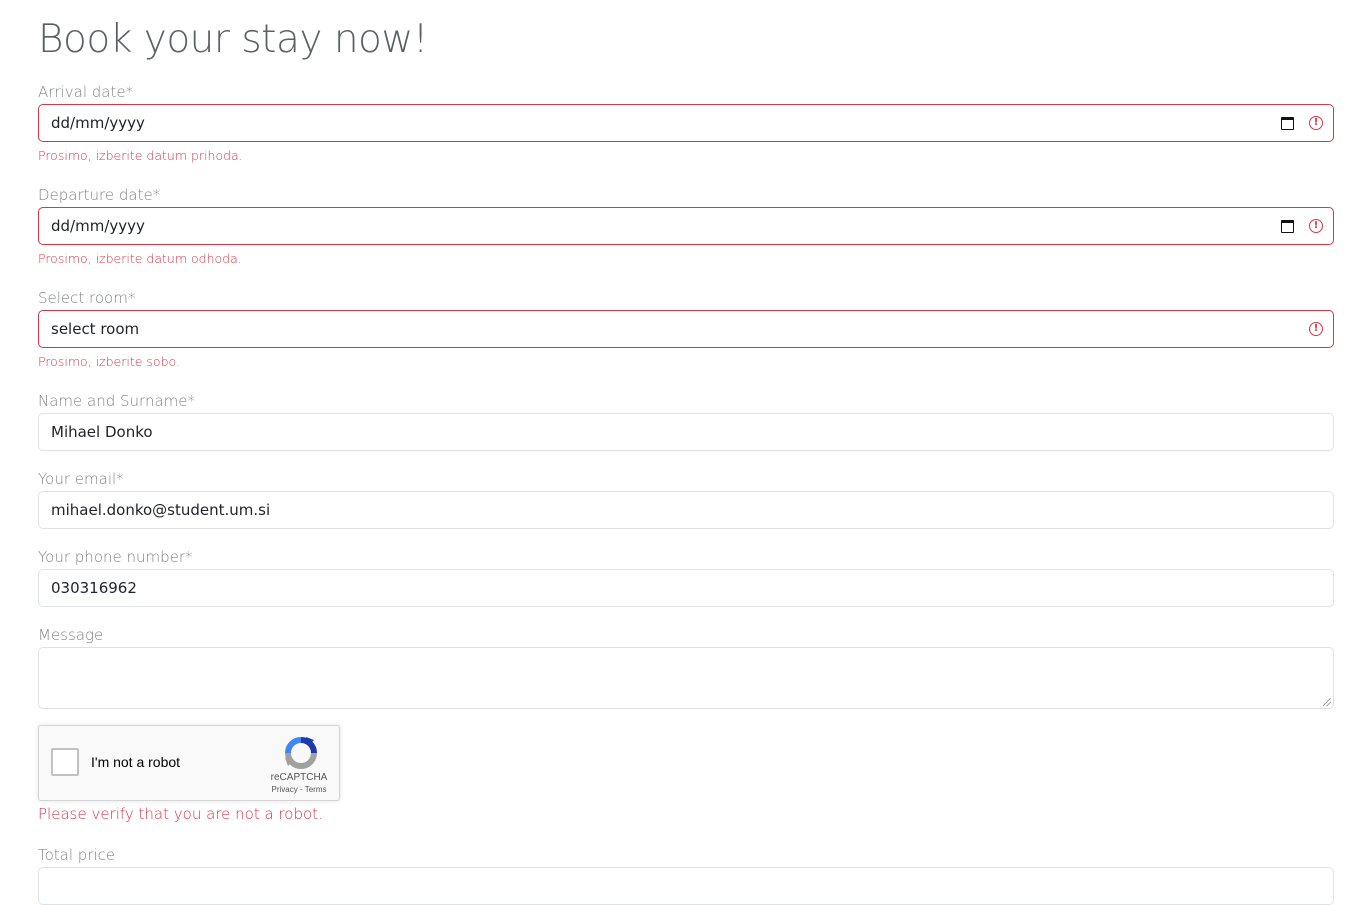  Describe the element at coordinates (95, 329) in the screenshot. I see `room-select-value: select room` at that location.